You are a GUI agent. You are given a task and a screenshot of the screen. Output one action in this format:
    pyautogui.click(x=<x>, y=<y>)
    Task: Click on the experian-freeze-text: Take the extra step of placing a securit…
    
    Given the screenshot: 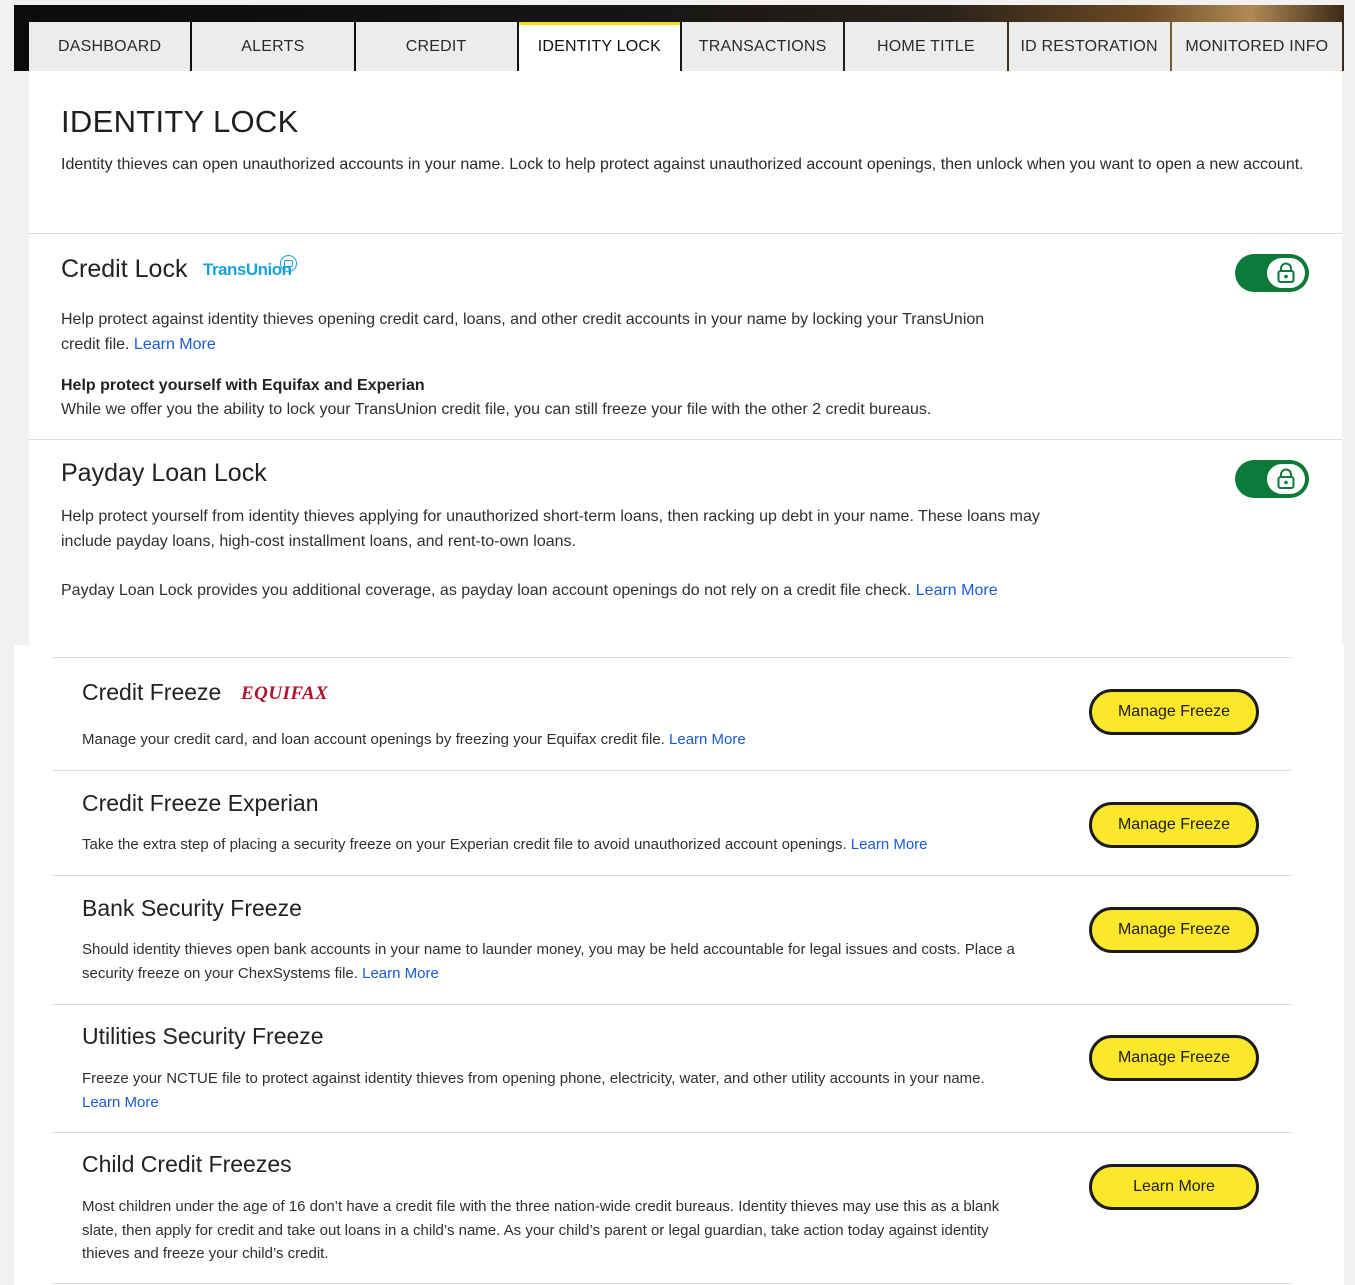 What is the action you would take?
    pyautogui.click(x=464, y=844)
    